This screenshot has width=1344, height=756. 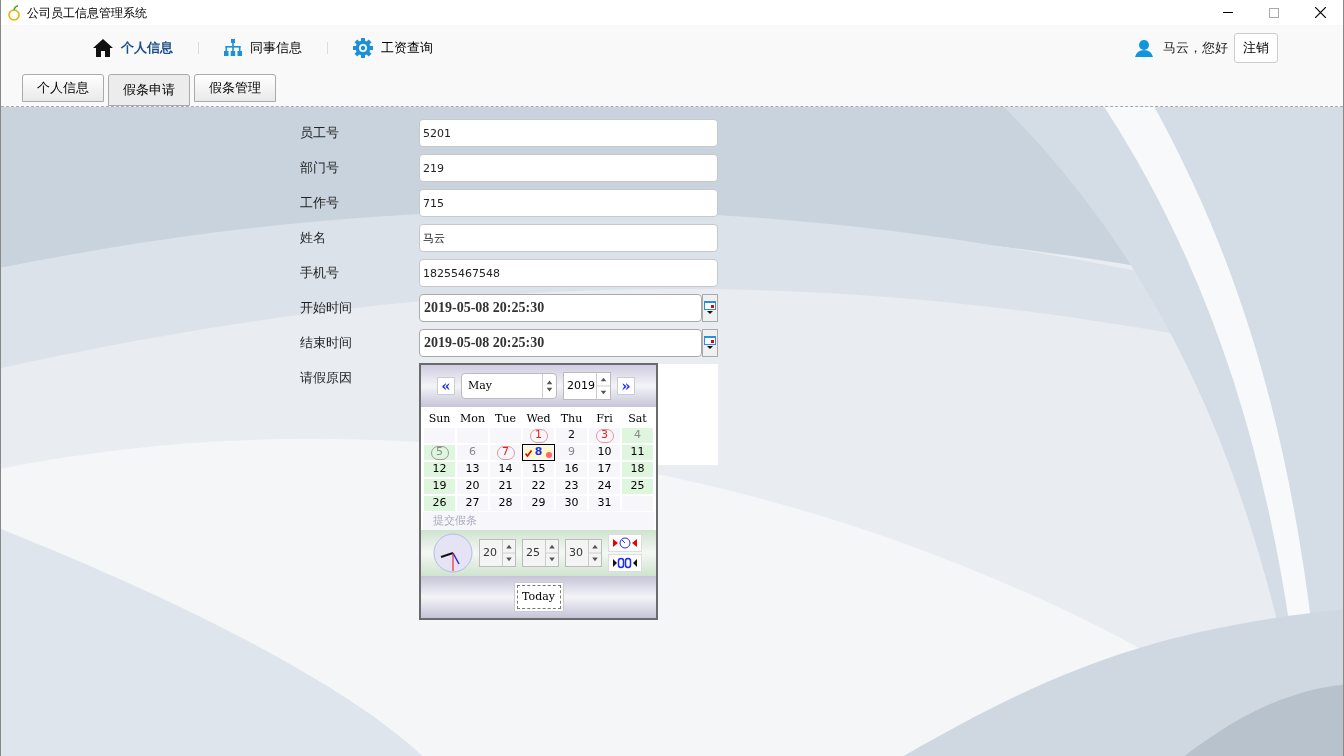 I want to click on greeting-text: 马云，您好, so click(x=1195, y=47).